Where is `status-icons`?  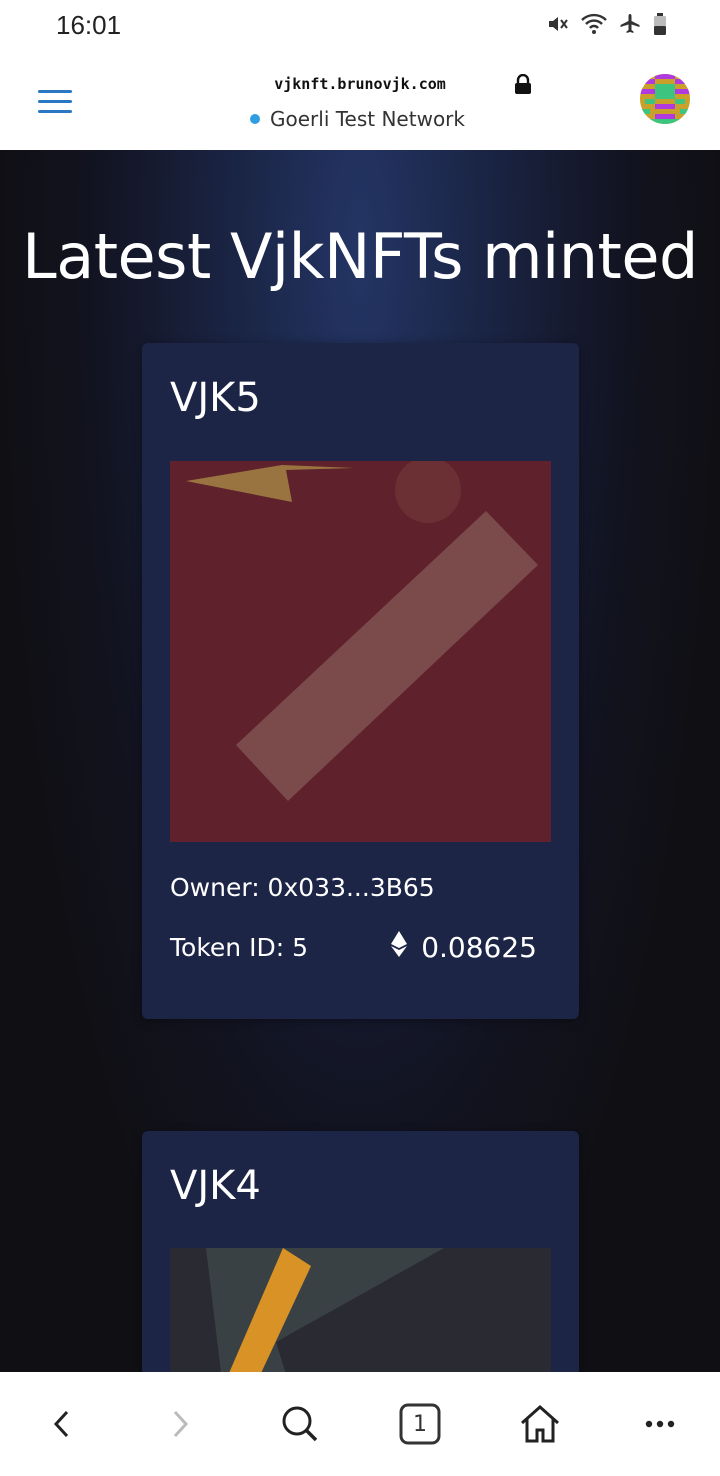 status-icons is located at coordinates (607, 26).